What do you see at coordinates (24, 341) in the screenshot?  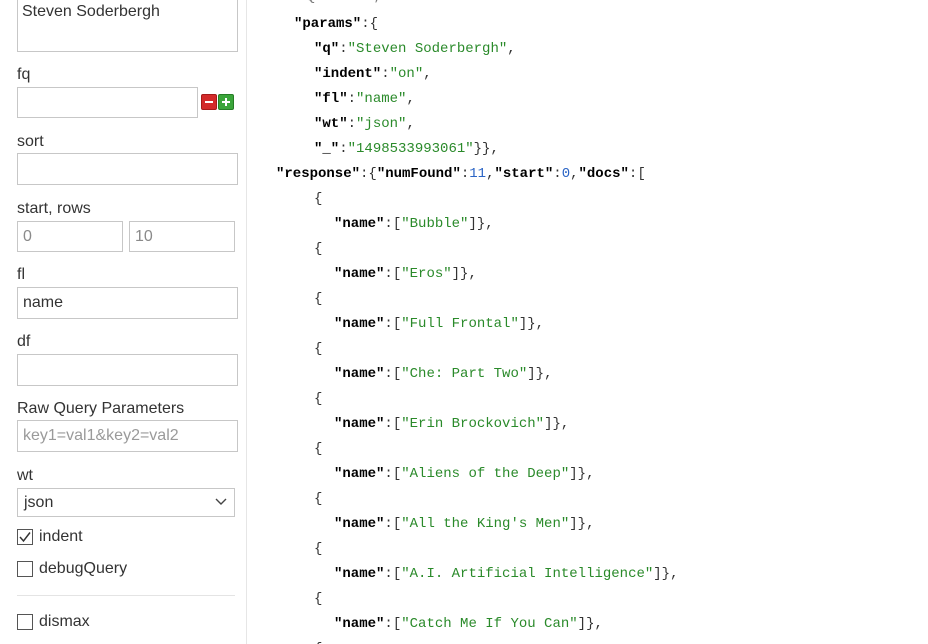 I see `df-label: df` at bounding box center [24, 341].